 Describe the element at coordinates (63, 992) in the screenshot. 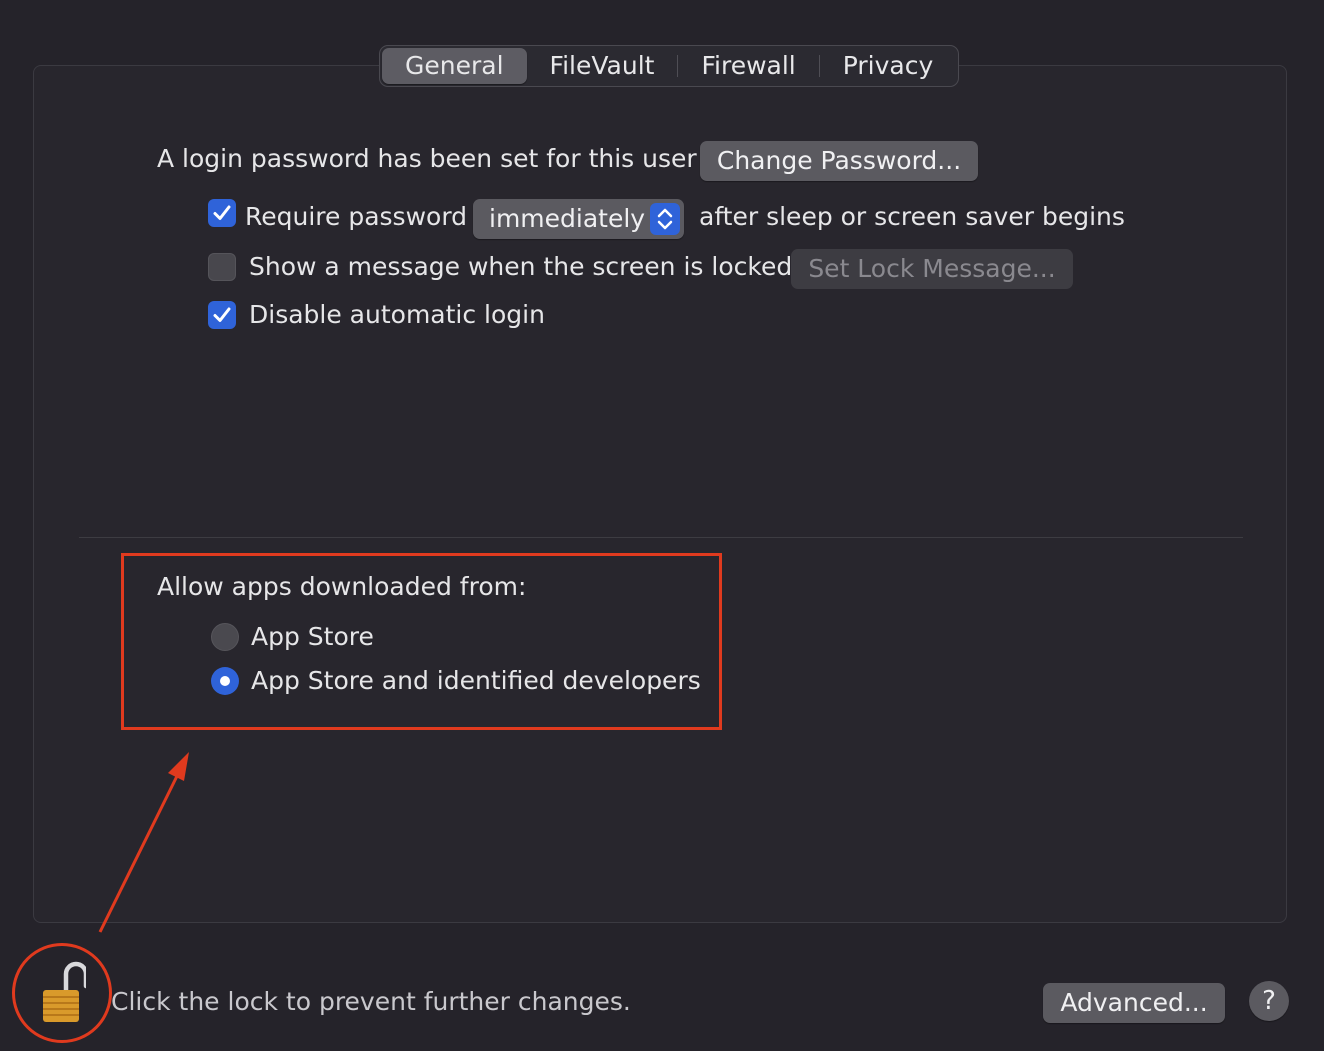

I see `unlocked-padlock-icon` at that location.